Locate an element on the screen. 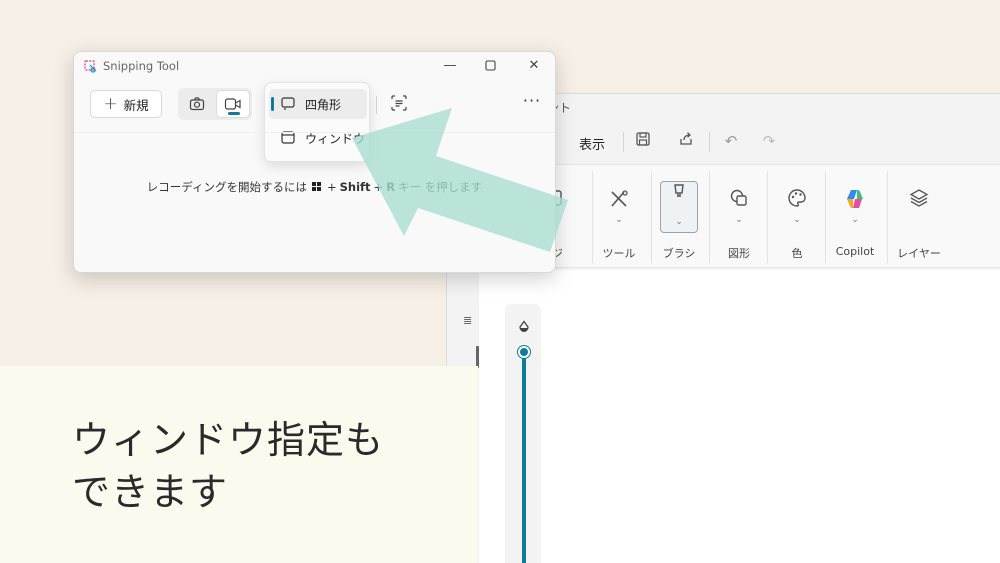 Image resolution: width=1000 pixels, height=563 pixels. active-mode-indicator is located at coordinates (234, 113).